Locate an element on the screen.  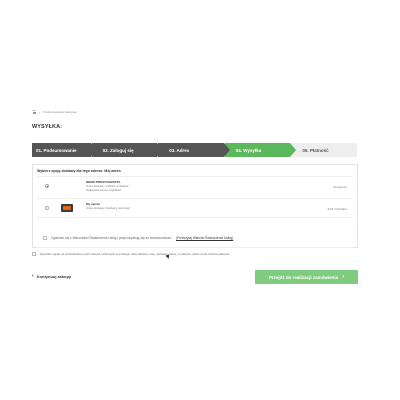
step-login: 02. Zaloguj się is located at coordinates (127, 150).